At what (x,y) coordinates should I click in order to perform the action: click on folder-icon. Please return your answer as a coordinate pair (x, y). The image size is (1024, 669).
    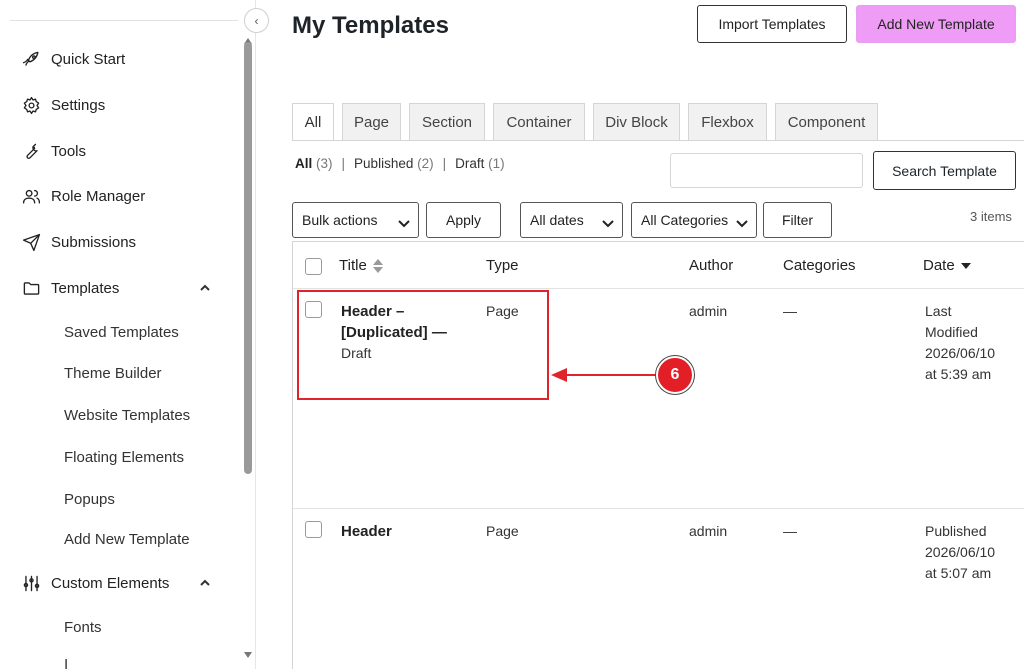
    Looking at the image, I should click on (31, 288).